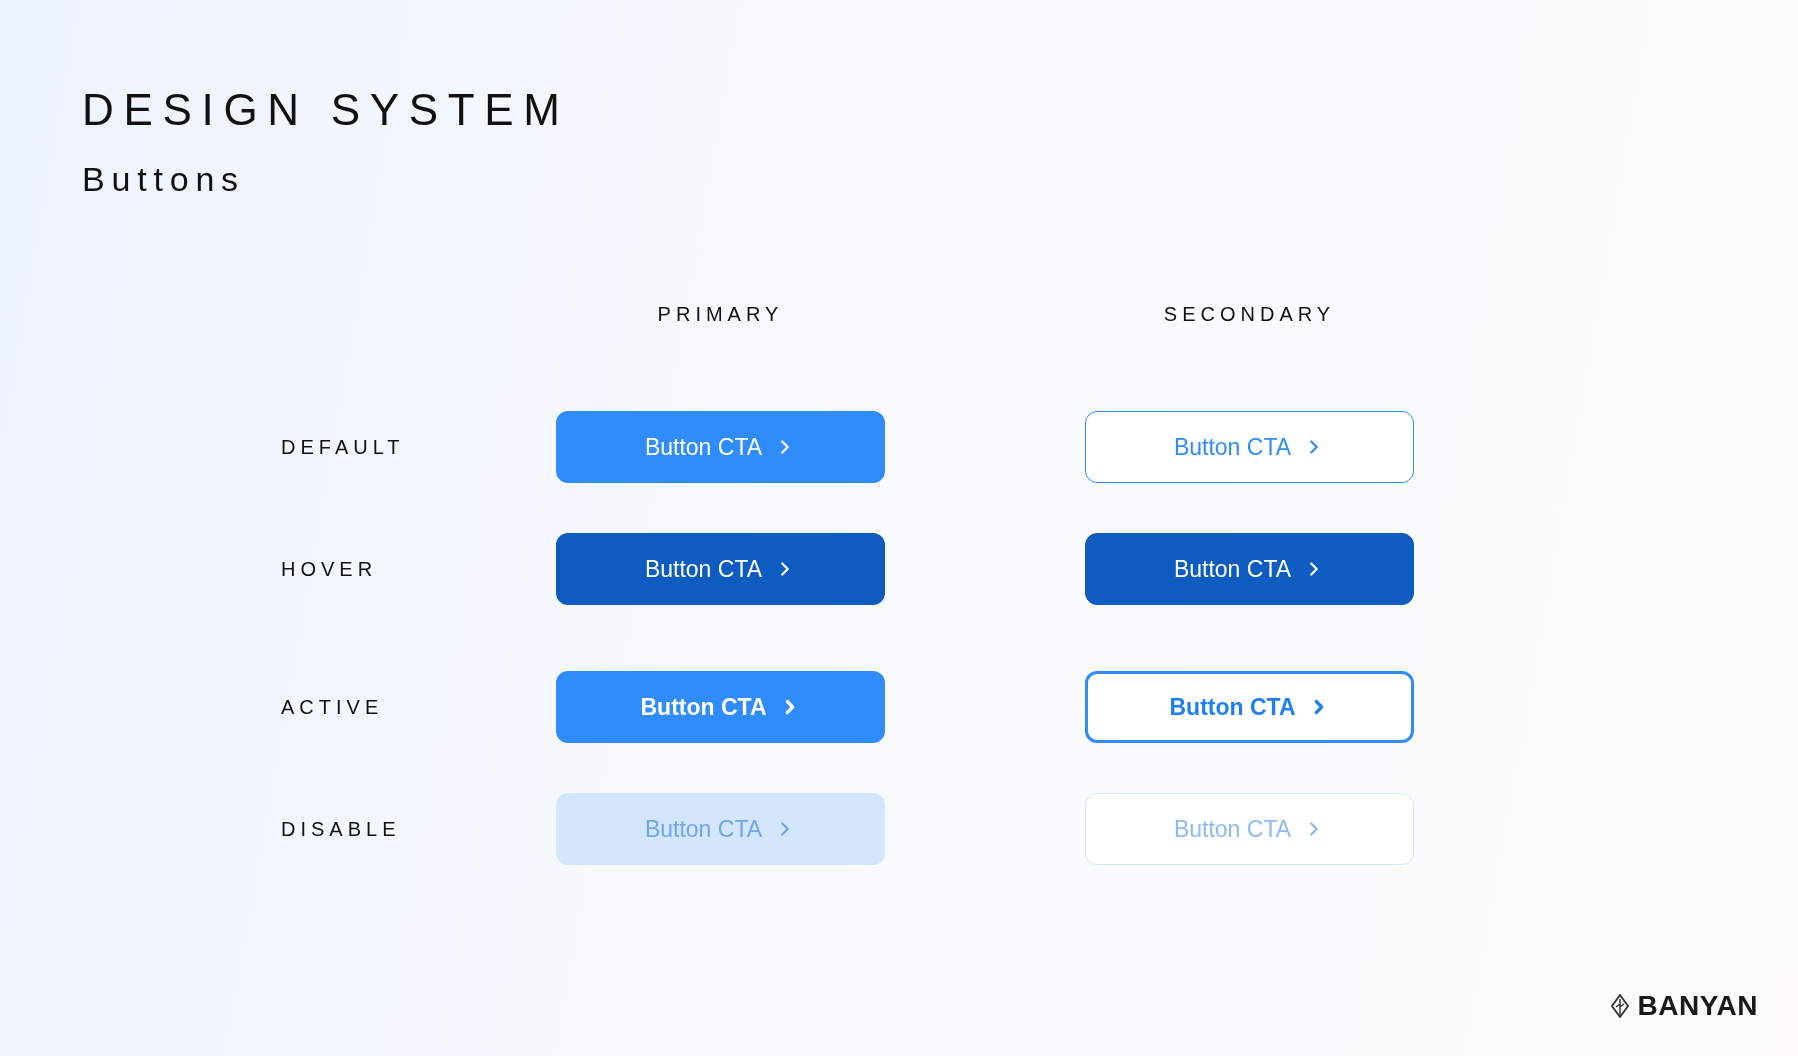 The height and width of the screenshot is (1056, 1798). I want to click on column-heading: PRIMARY, so click(720, 314).